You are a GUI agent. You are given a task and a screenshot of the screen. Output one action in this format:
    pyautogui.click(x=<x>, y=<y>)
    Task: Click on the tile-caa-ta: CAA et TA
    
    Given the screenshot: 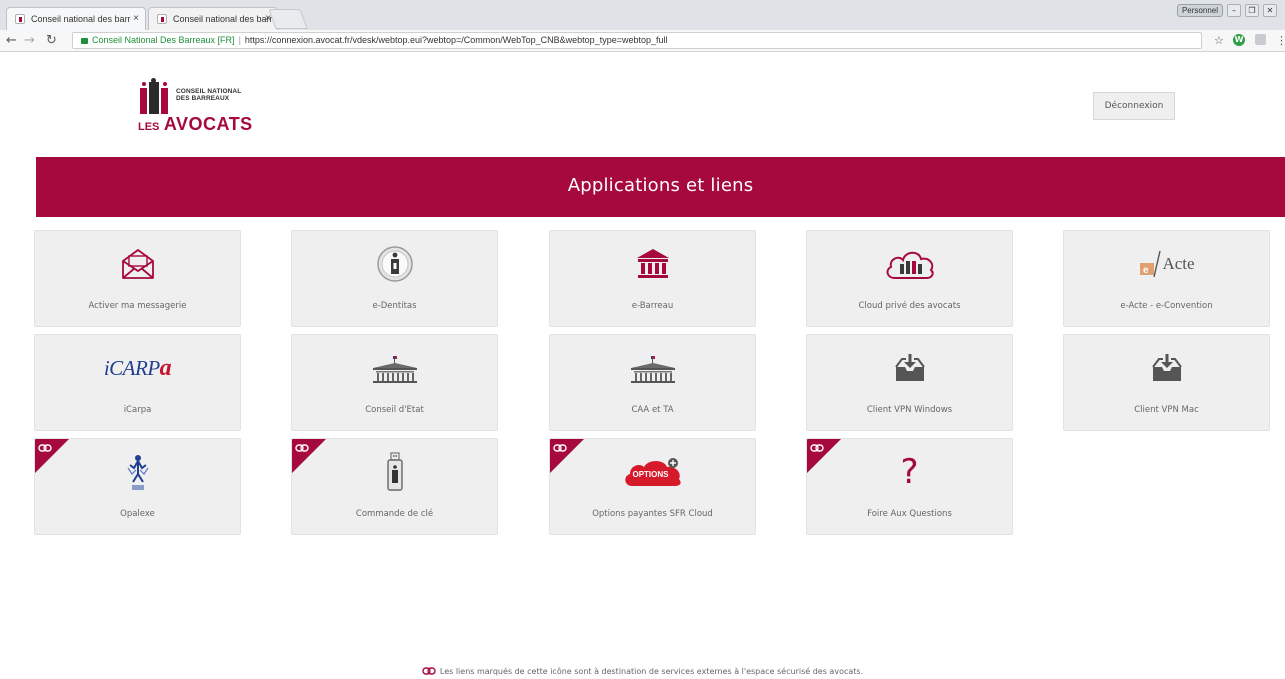 What is the action you would take?
    pyautogui.click(x=652, y=382)
    